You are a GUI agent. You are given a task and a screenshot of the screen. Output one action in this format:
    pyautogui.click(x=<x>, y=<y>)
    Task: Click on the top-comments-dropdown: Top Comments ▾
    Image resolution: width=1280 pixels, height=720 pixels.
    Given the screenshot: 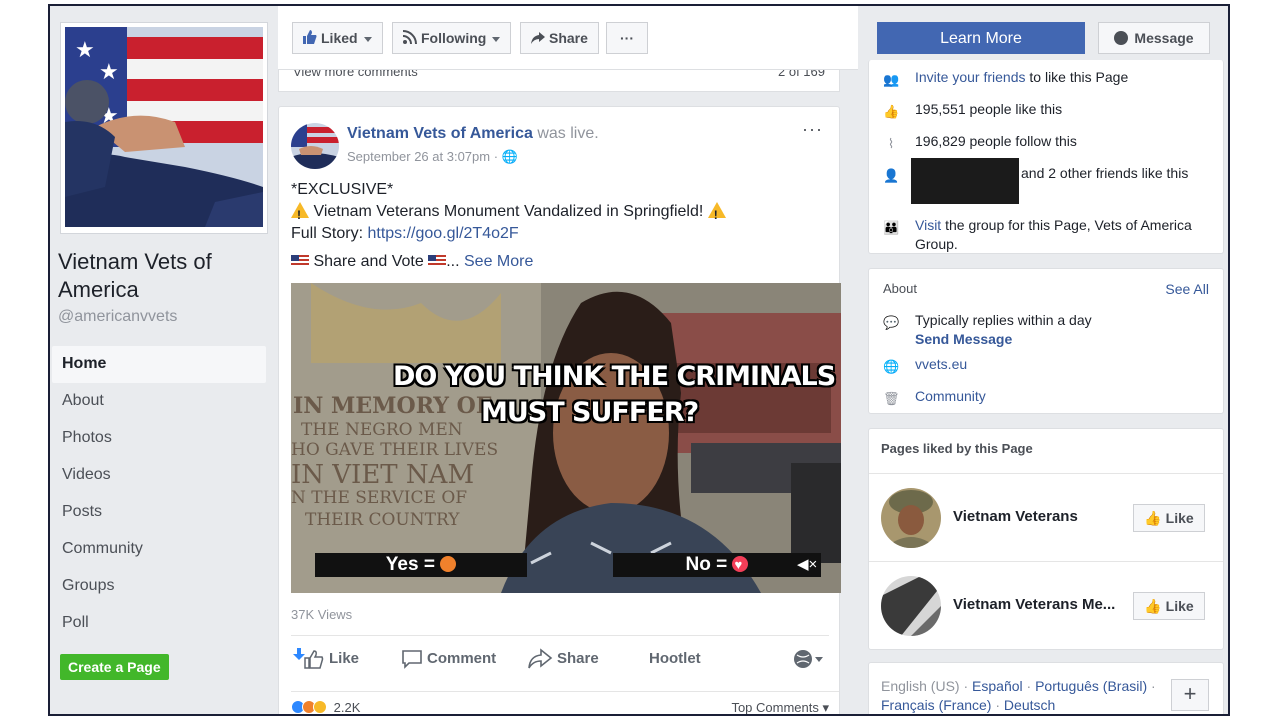 What is the action you would take?
    pyautogui.click(x=780, y=707)
    